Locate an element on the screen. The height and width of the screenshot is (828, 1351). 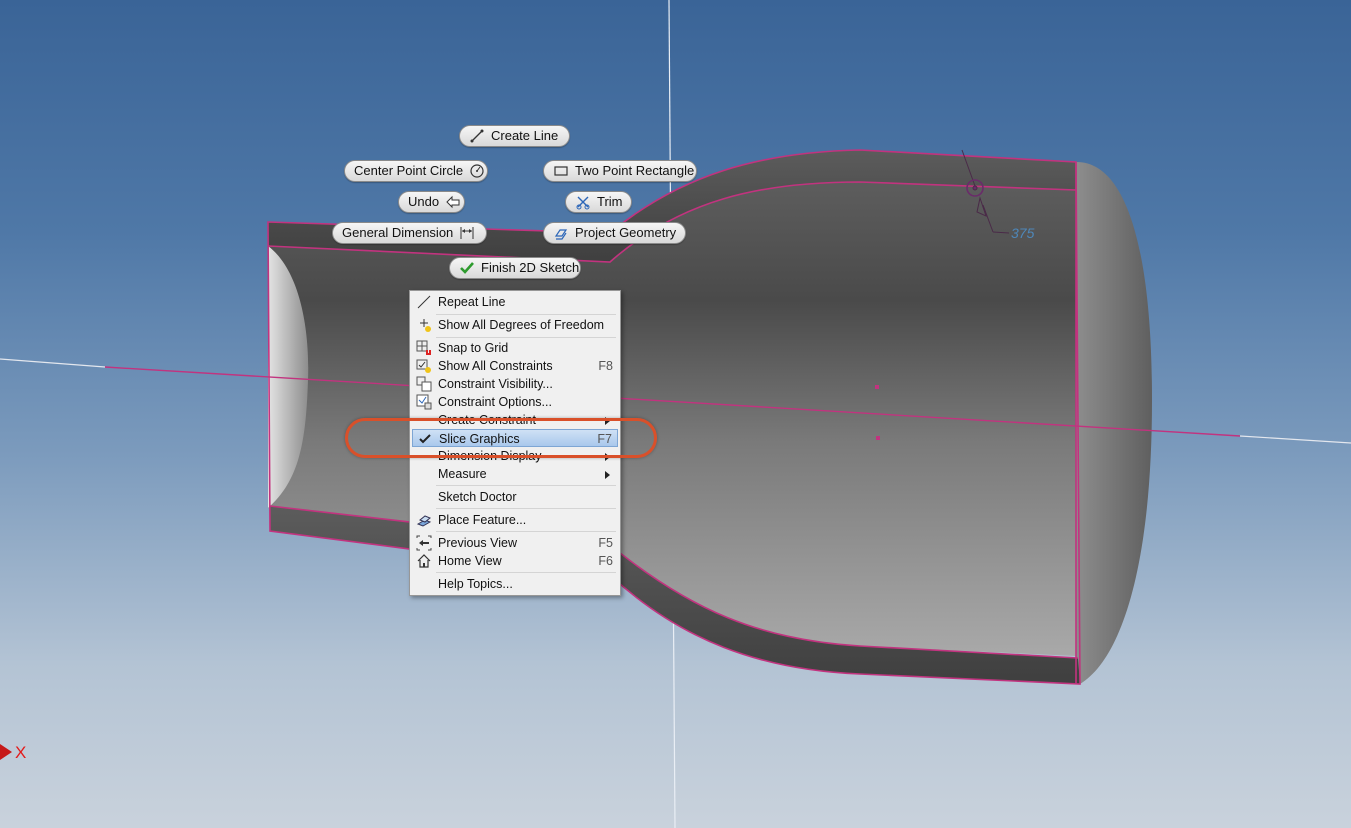
menu-item-snap-to-grid: Snap to Grid is located at coordinates (515, 348).